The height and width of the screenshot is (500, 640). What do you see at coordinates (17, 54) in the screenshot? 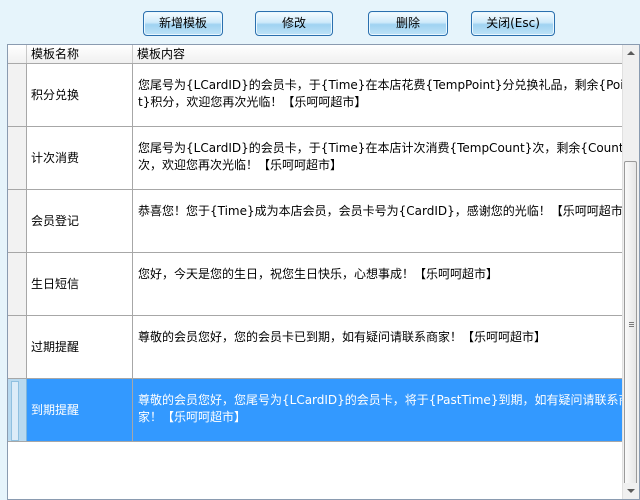
I see `header-corner` at bounding box center [17, 54].